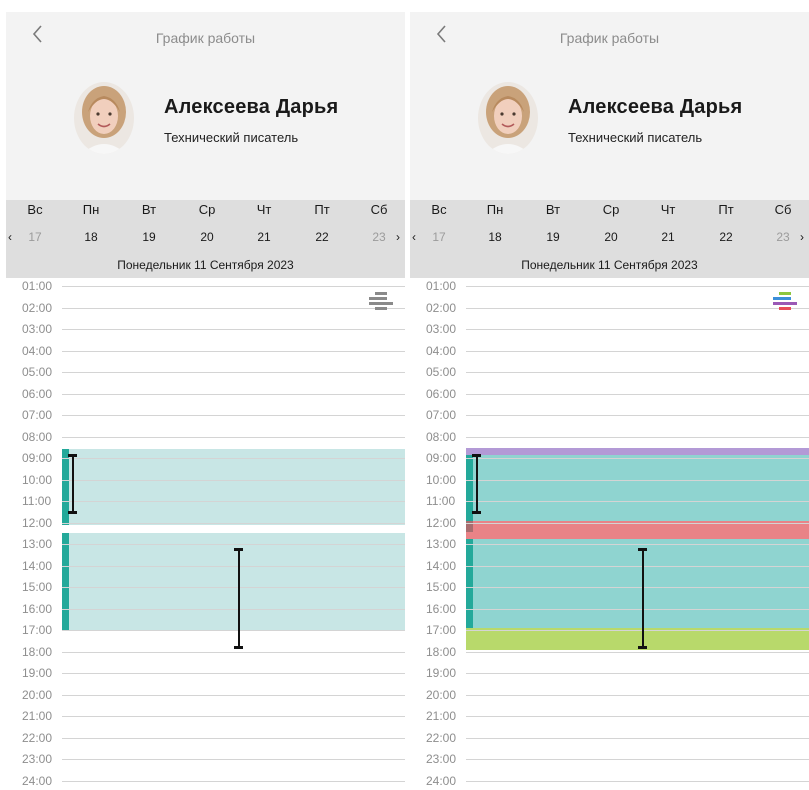  Describe the element at coordinates (379, 209) in the screenshot. I see `weekday-label: Сб` at that location.